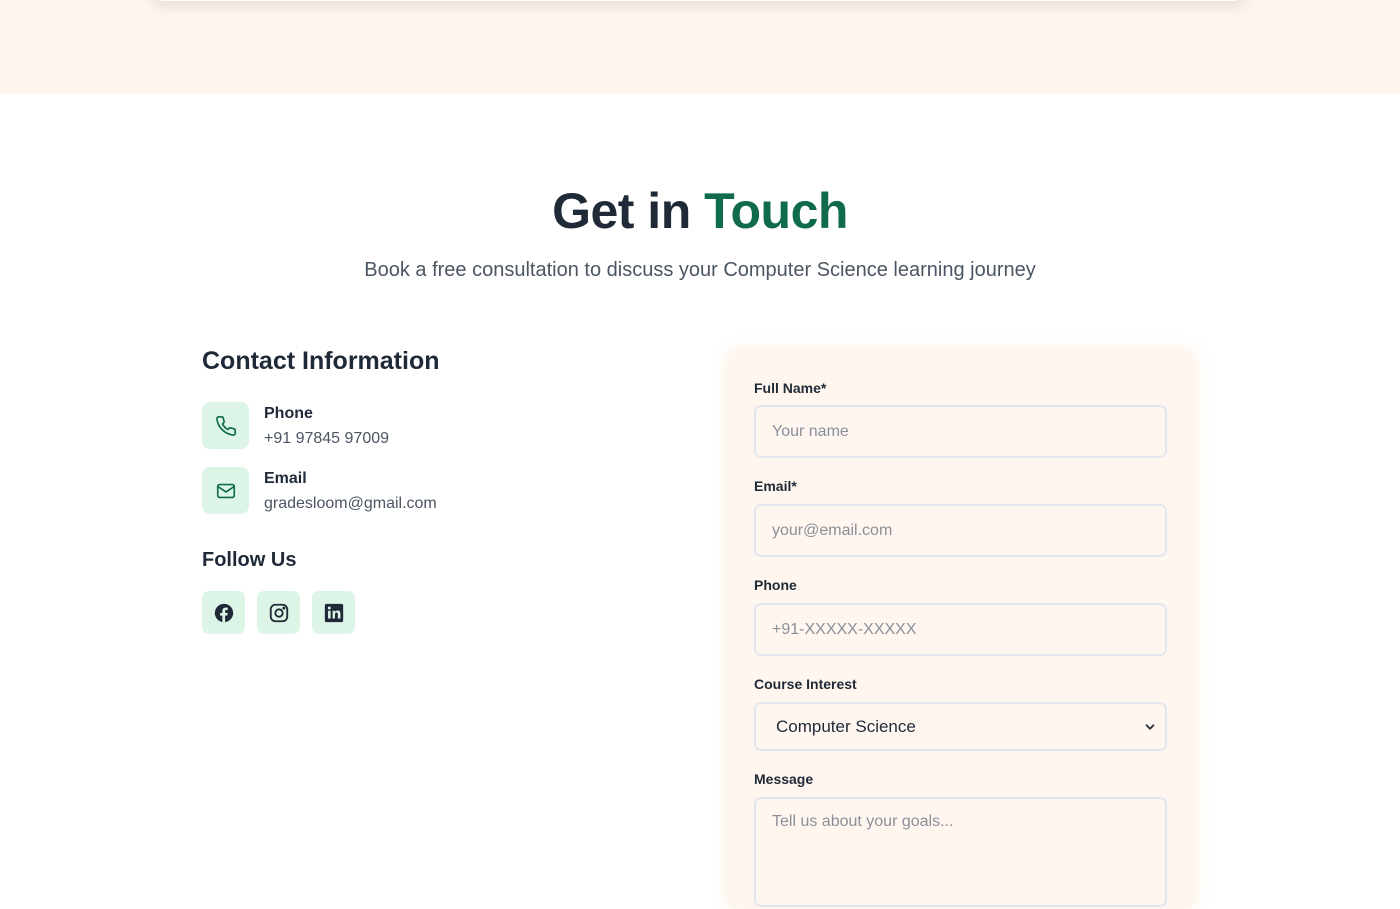 The image size is (1400, 909). I want to click on facebook-icon, so click(223, 612).